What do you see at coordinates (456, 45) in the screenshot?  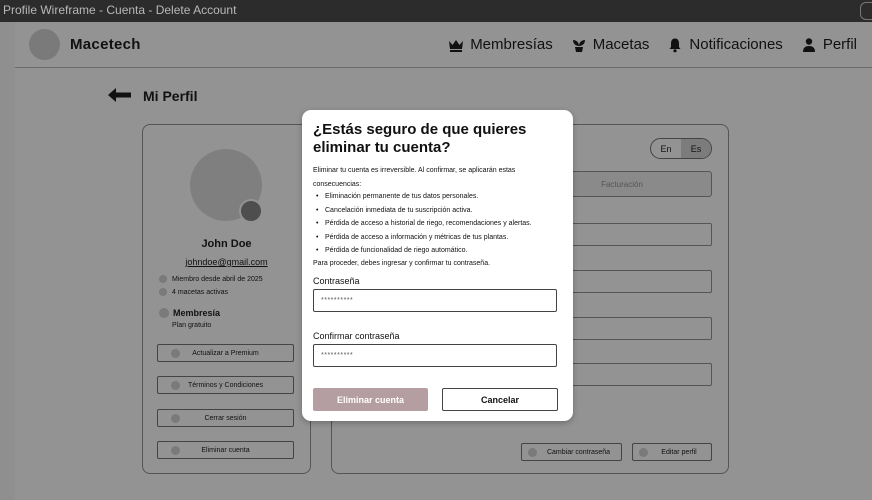 I see `crown-icon` at bounding box center [456, 45].